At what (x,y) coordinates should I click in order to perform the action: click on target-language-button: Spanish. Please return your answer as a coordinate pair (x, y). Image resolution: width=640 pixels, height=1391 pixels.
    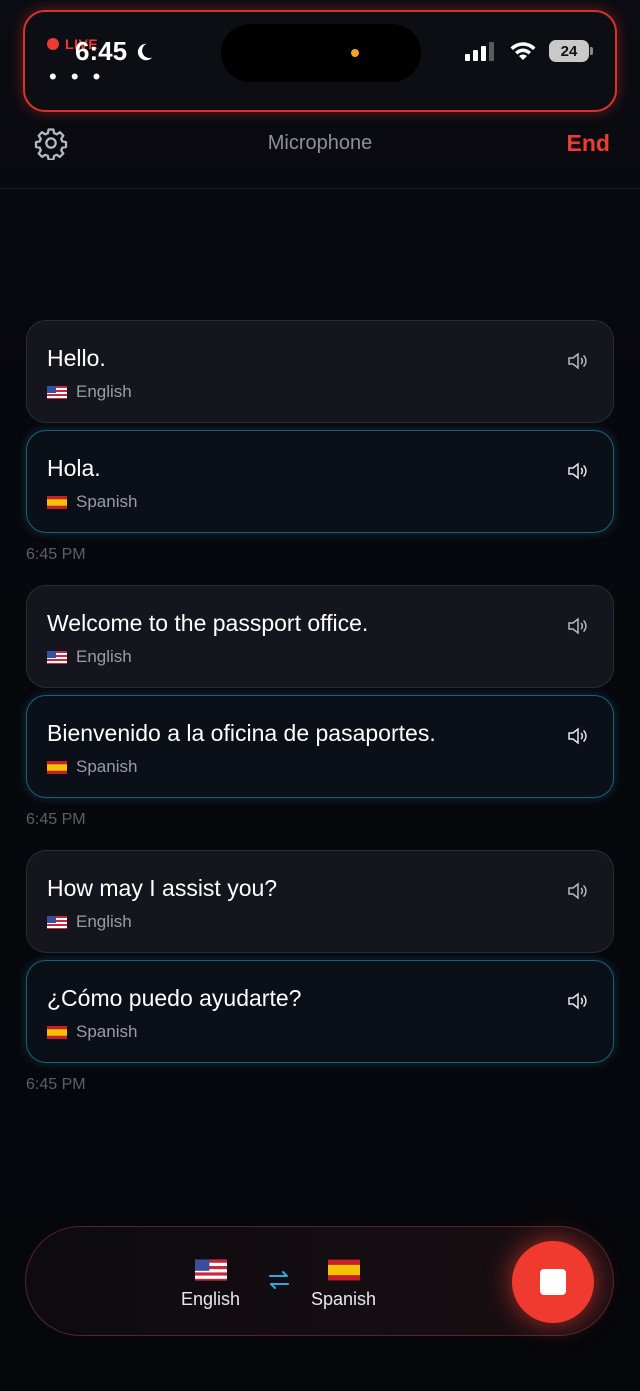
    Looking at the image, I should click on (343, 1284).